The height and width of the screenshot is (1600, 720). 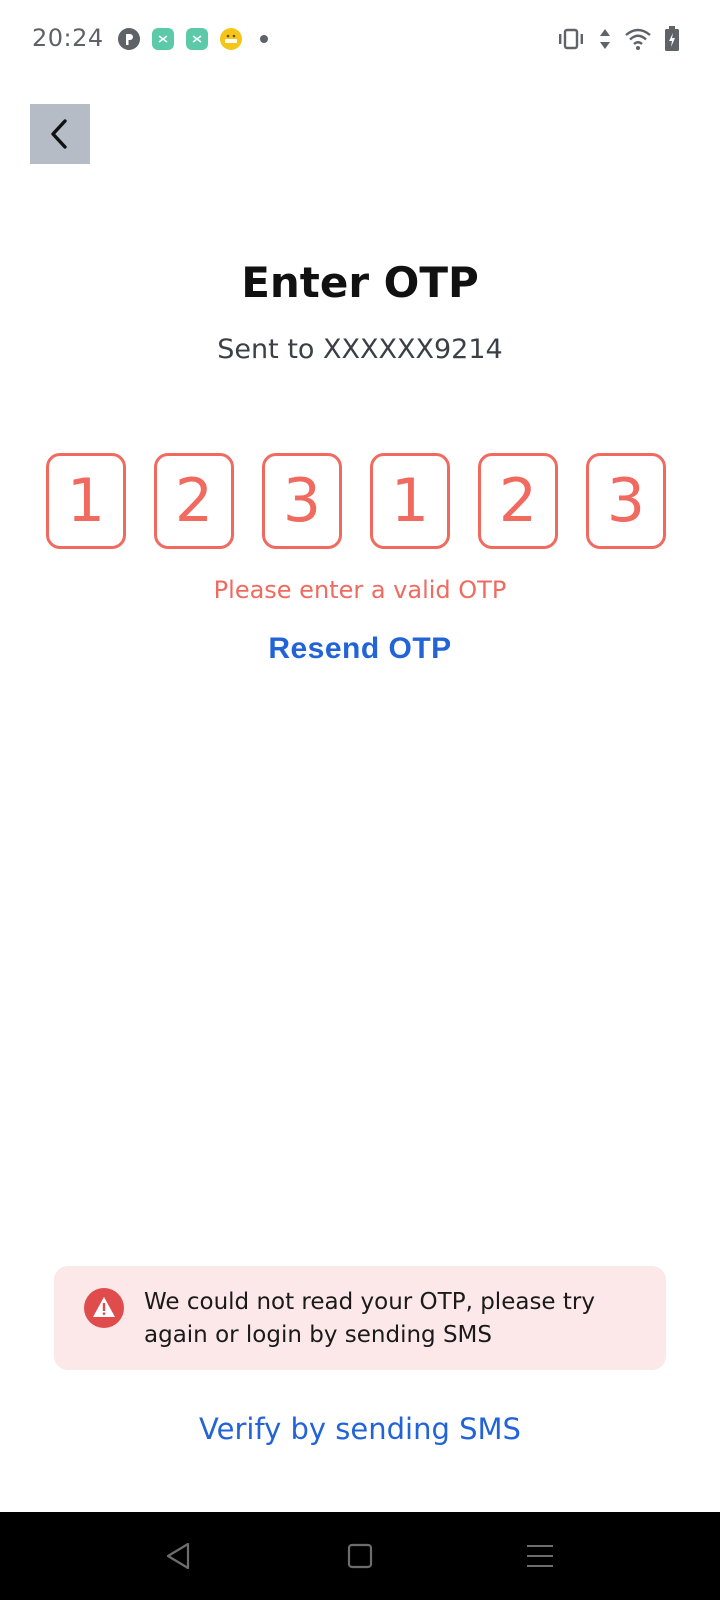 I want to click on dot-icon, so click(x=264, y=39).